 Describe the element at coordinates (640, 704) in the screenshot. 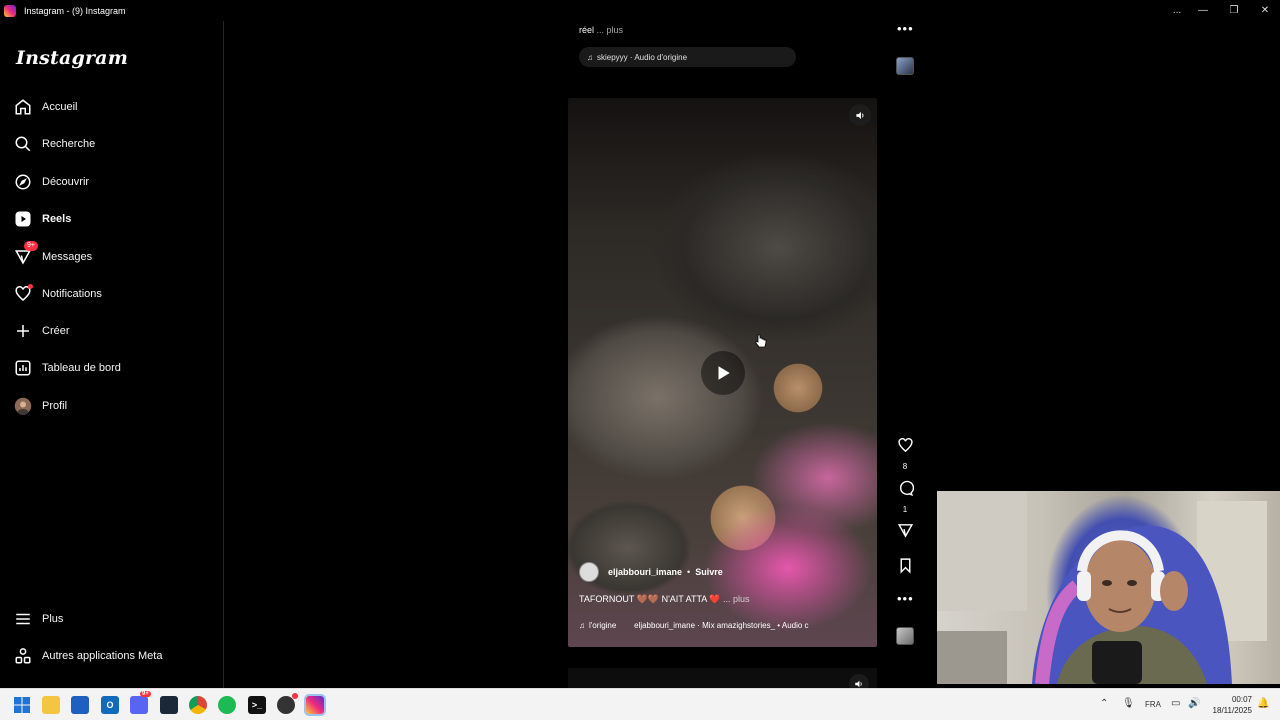

I see `windows-taskbar: O 9+ >_ ⌃ 🎙 FRA ▭ 🔊 00:07 18/11/2025 🔔` at that location.